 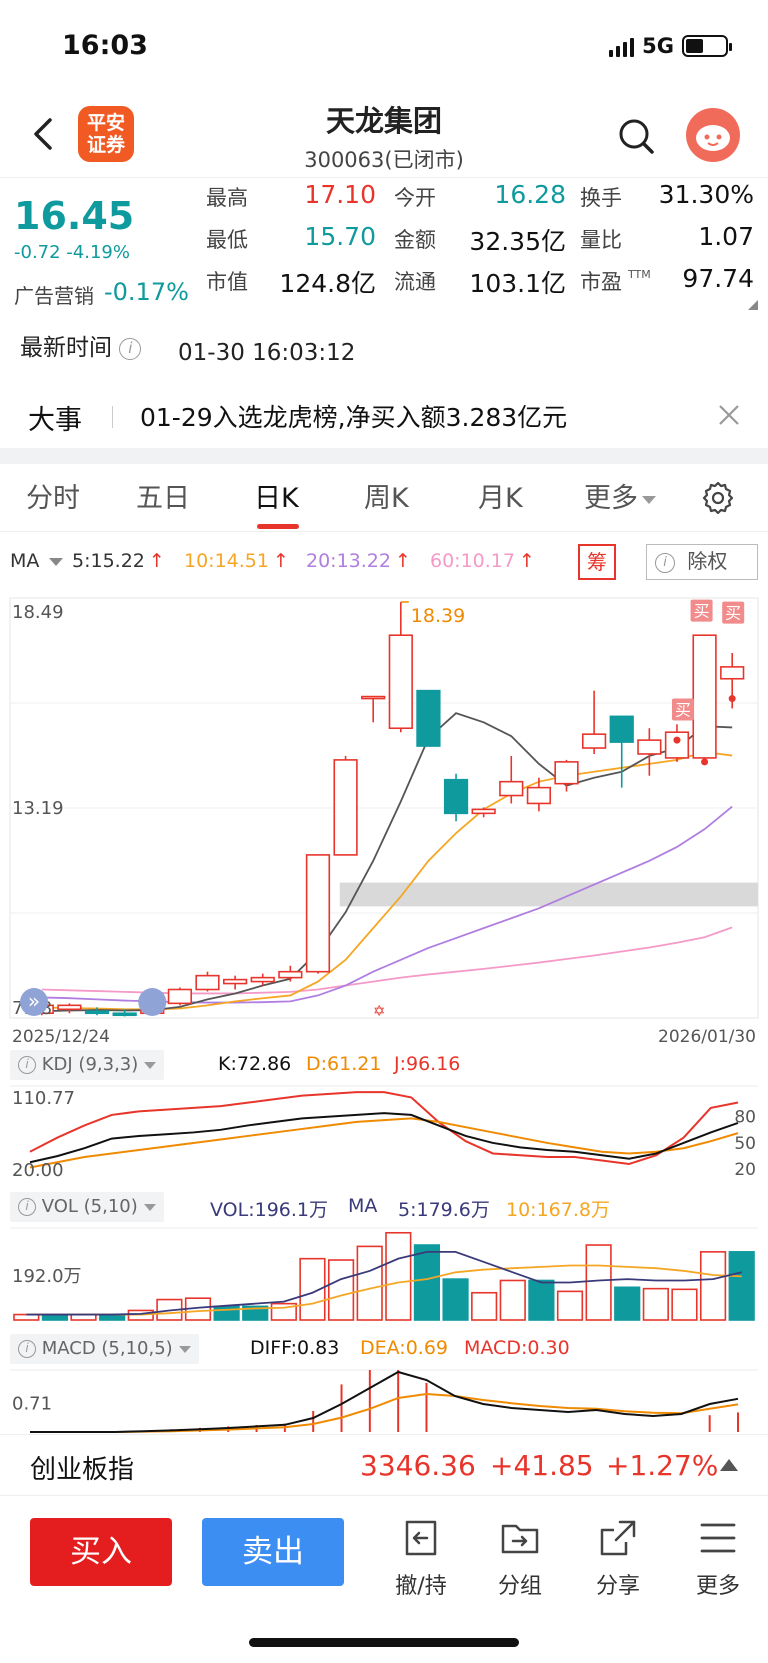 I want to click on home-indicator, so click(x=384, y=1642).